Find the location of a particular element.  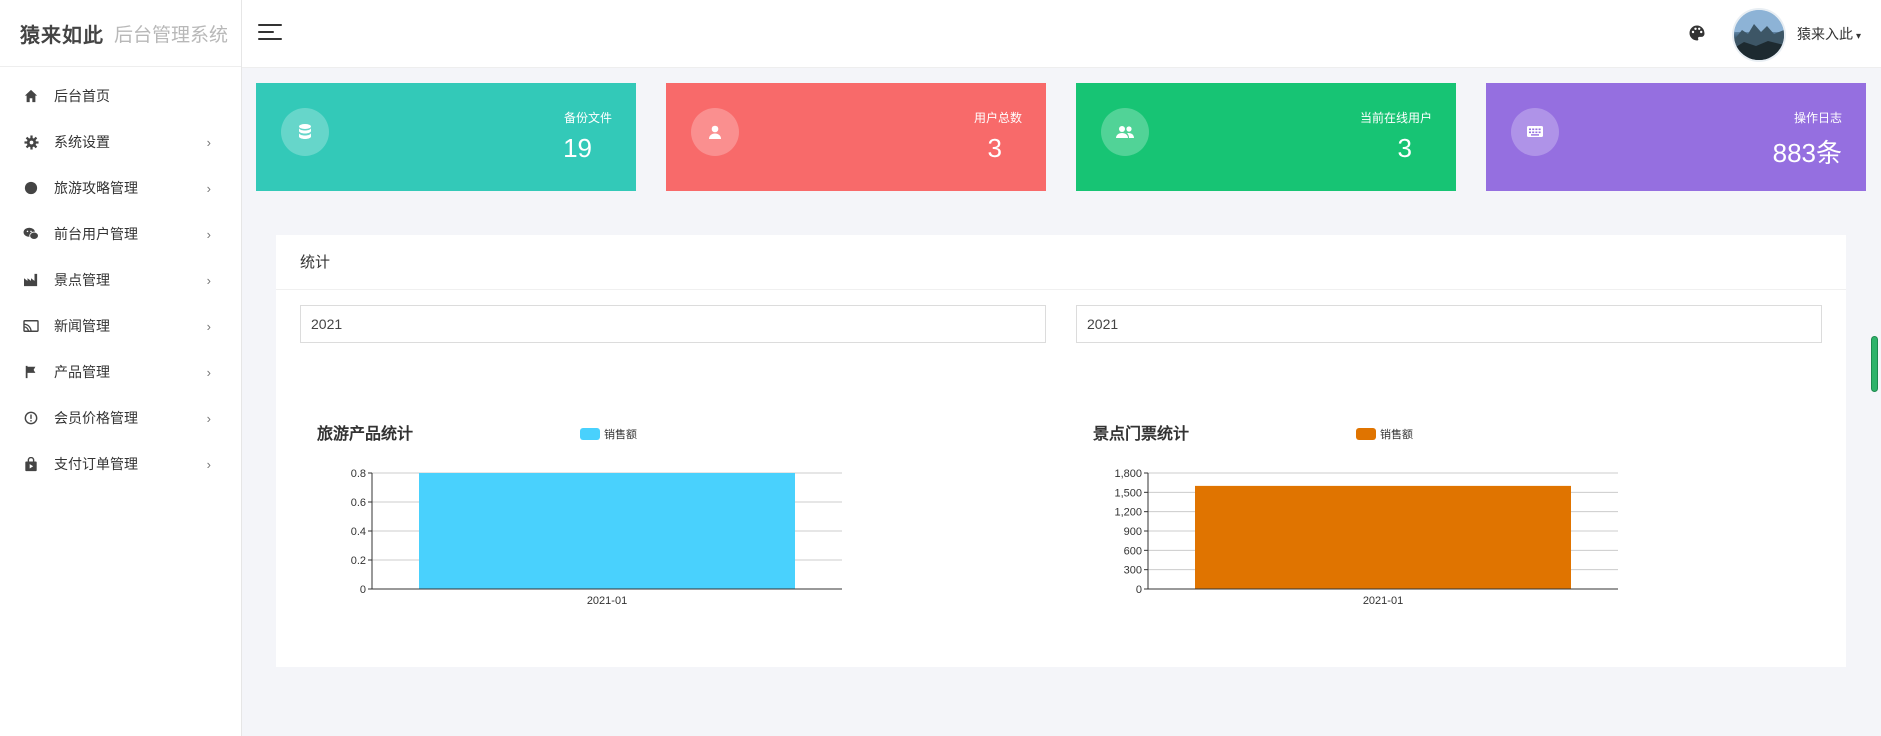

brand: 猿来如此 后台管理系统 is located at coordinates (120, 33).